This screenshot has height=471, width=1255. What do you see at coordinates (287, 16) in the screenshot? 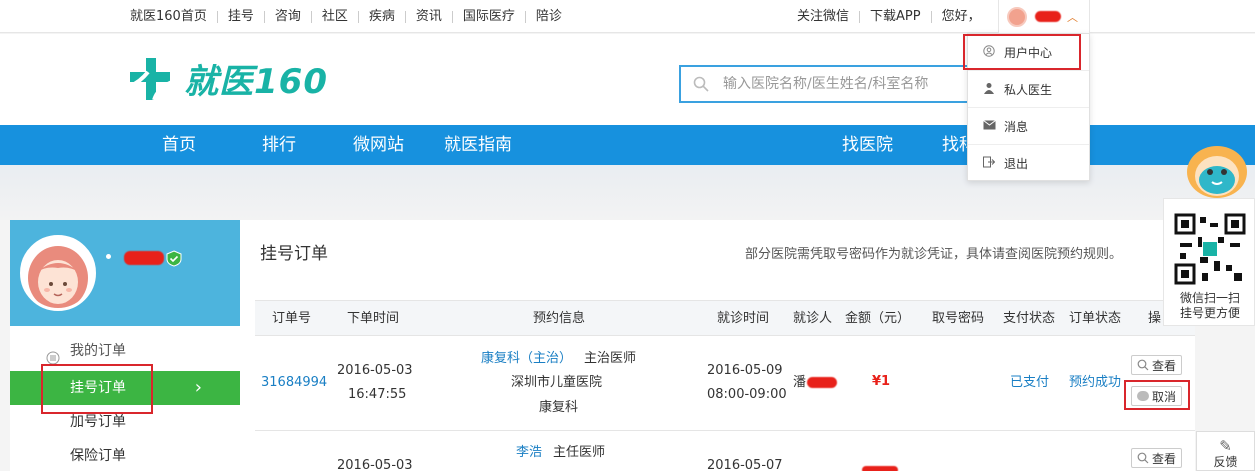
I see `top-nav-consult: 咨询` at bounding box center [287, 16].